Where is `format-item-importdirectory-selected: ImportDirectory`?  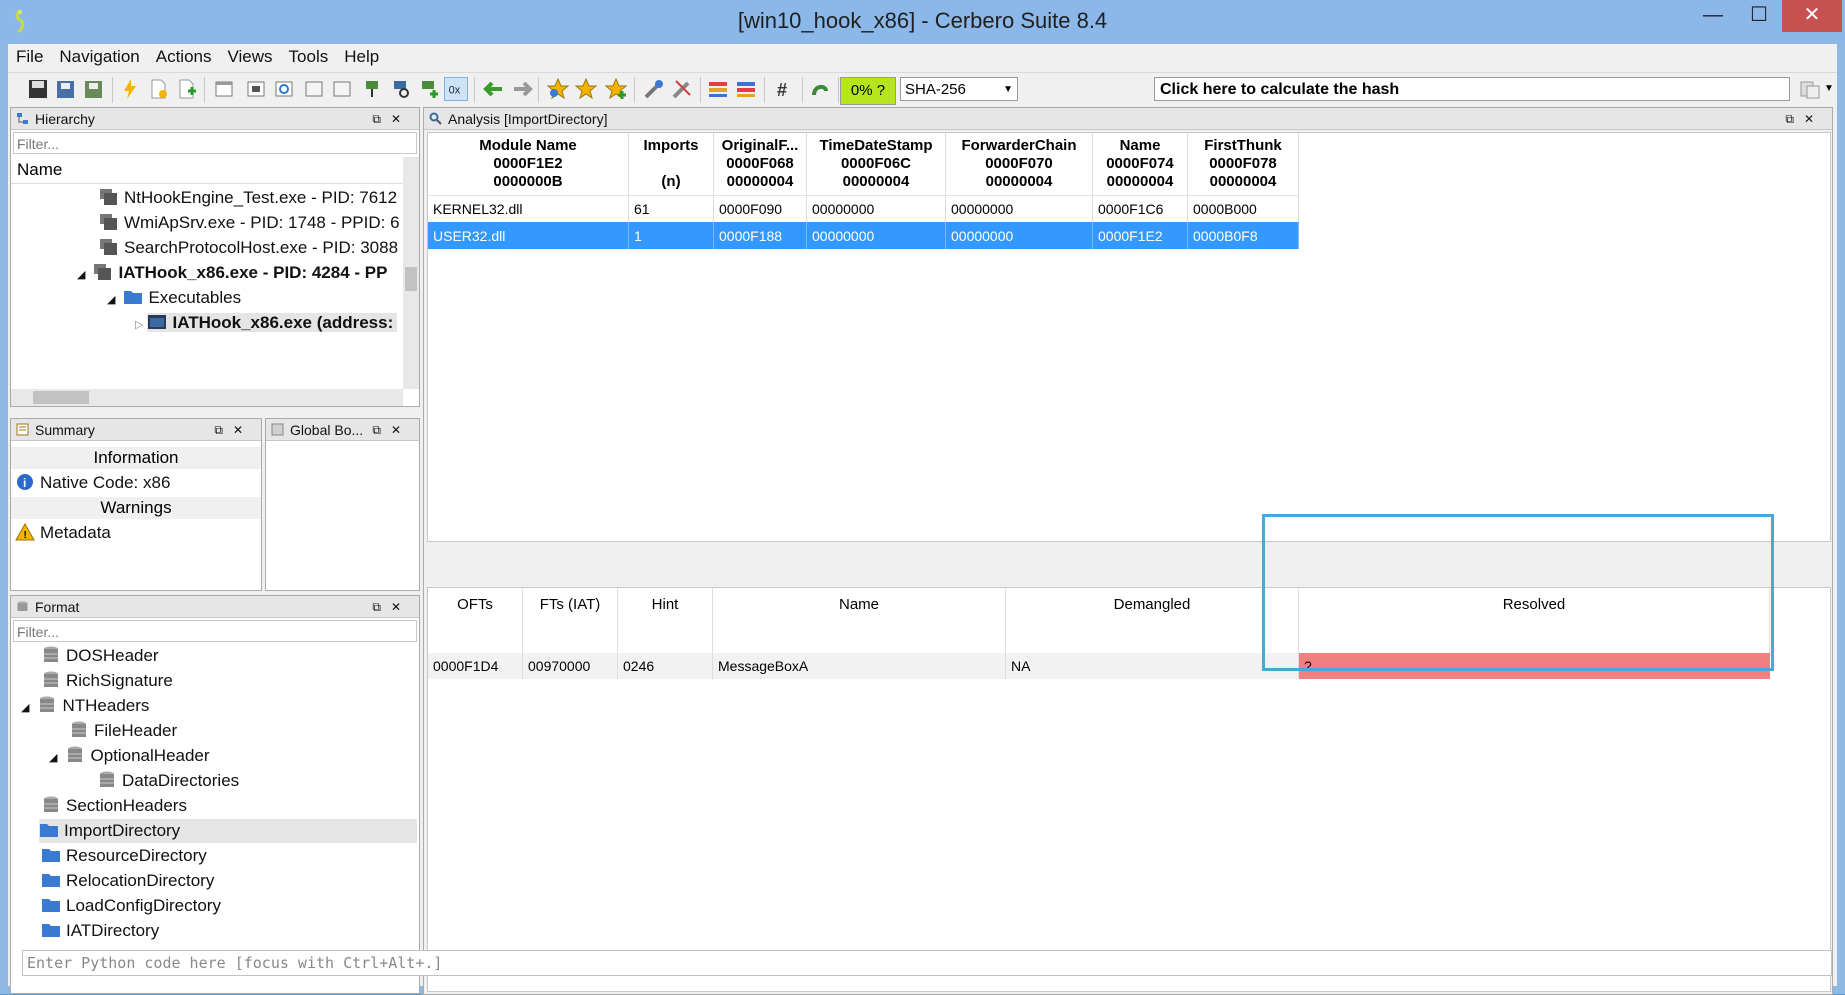
format-item-importdirectory-selected: ImportDirectory is located at coordinates (228, 831).